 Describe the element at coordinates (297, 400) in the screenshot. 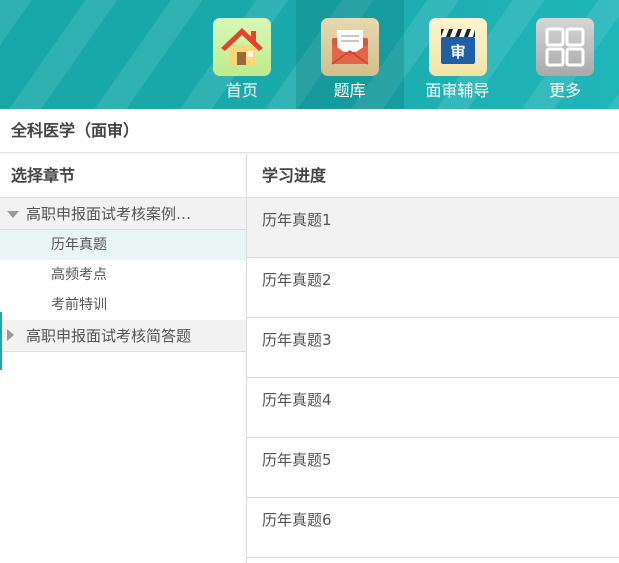

I see `progress-row-label: 历年真题4` at that location.